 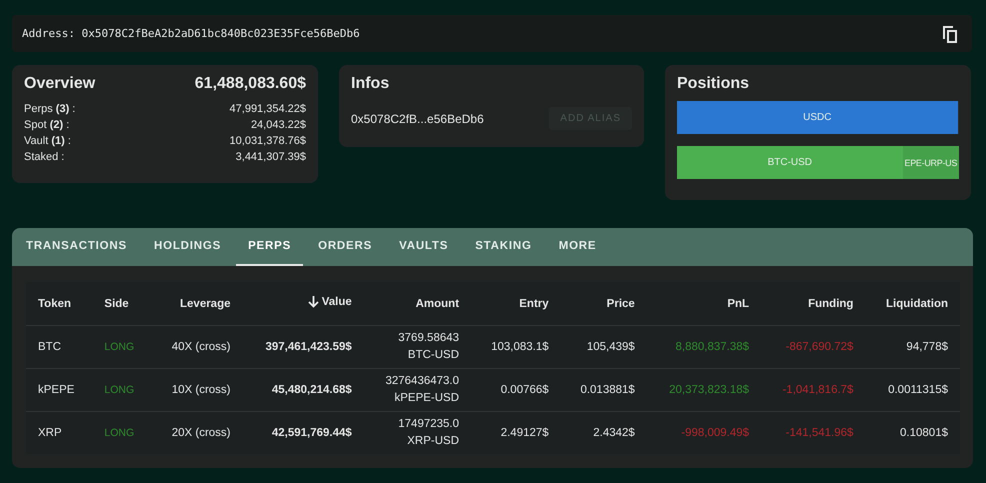 I want to click on column-header: Liquidation, so click(x=917, y=304).